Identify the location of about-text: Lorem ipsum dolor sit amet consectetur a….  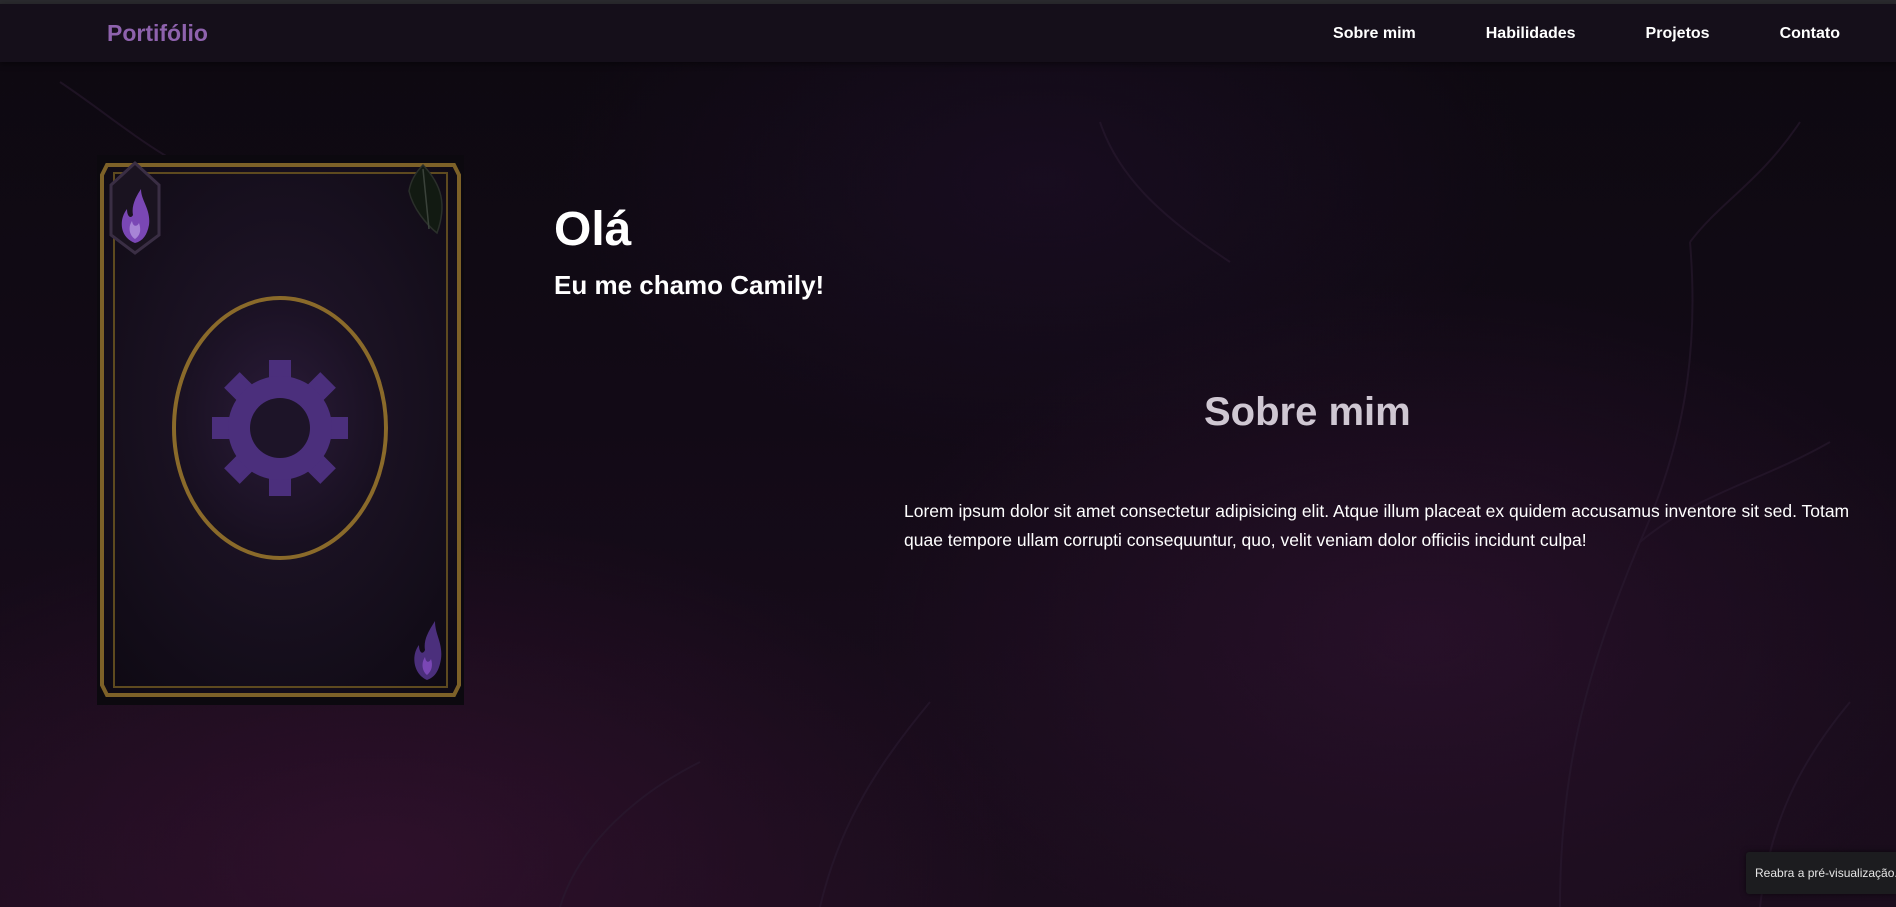
(1377, 525).